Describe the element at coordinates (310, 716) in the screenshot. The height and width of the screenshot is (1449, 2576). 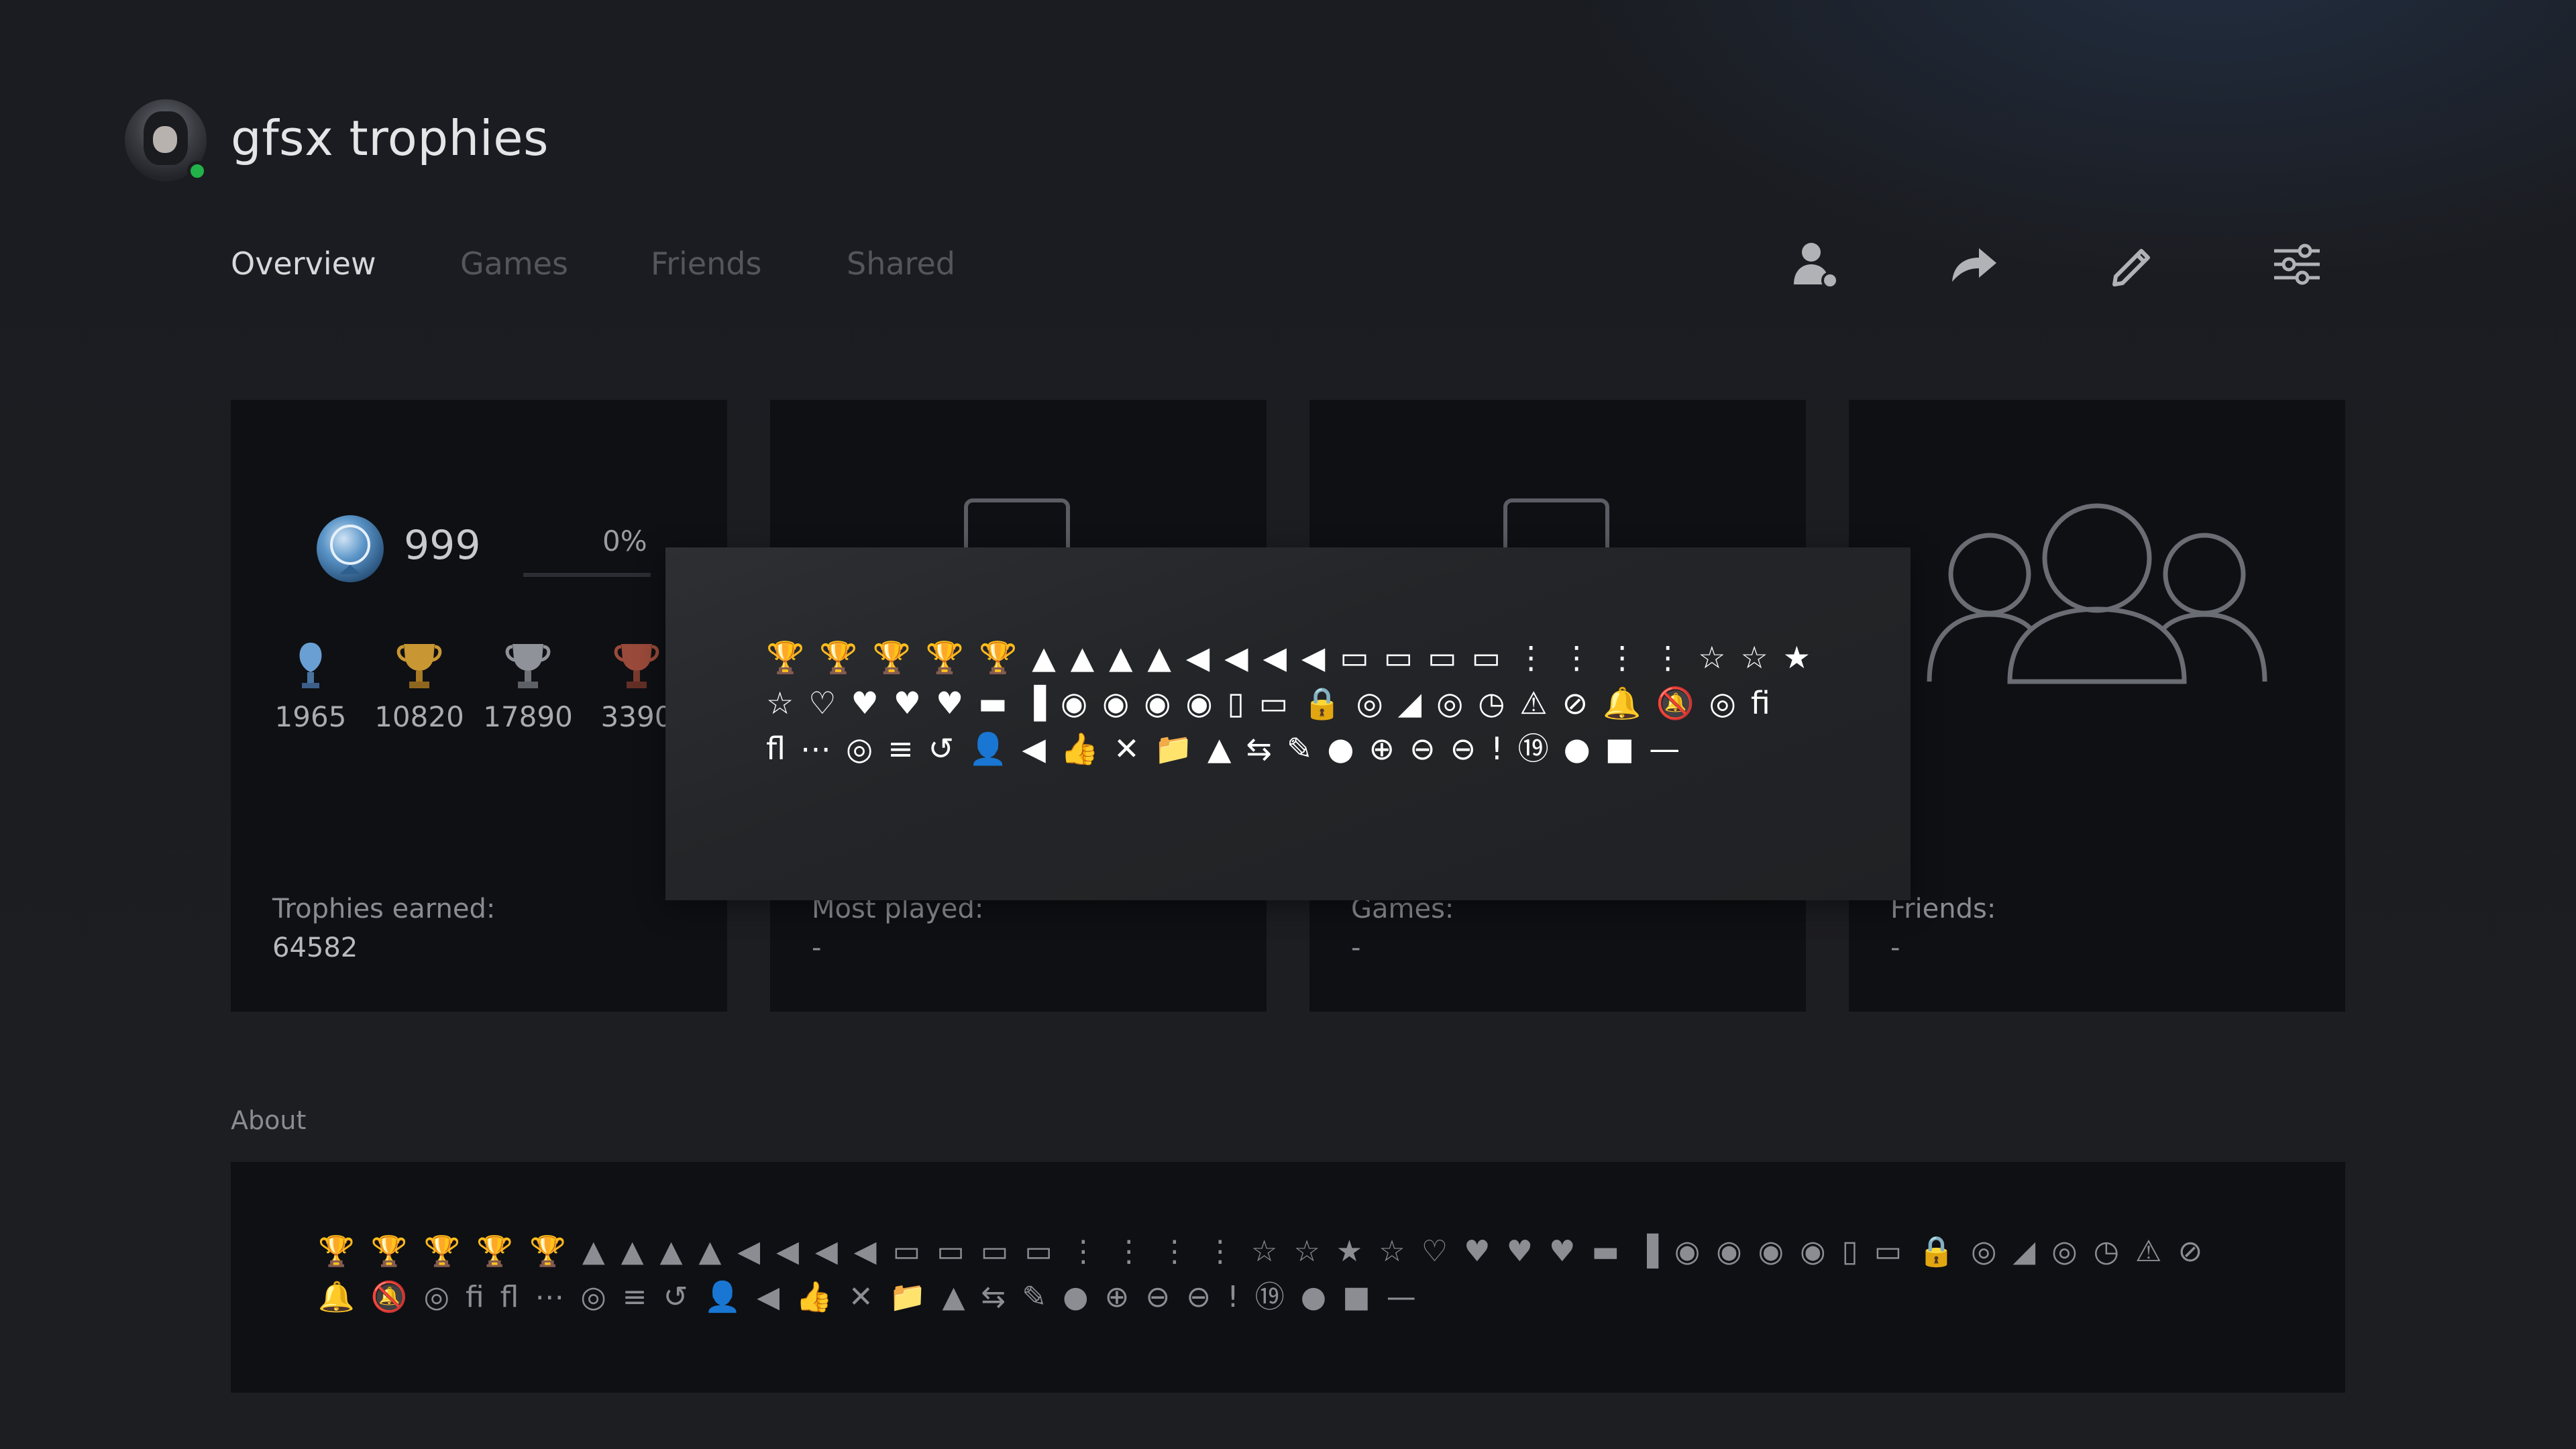
I see `platinum-count: 1965` at that location.